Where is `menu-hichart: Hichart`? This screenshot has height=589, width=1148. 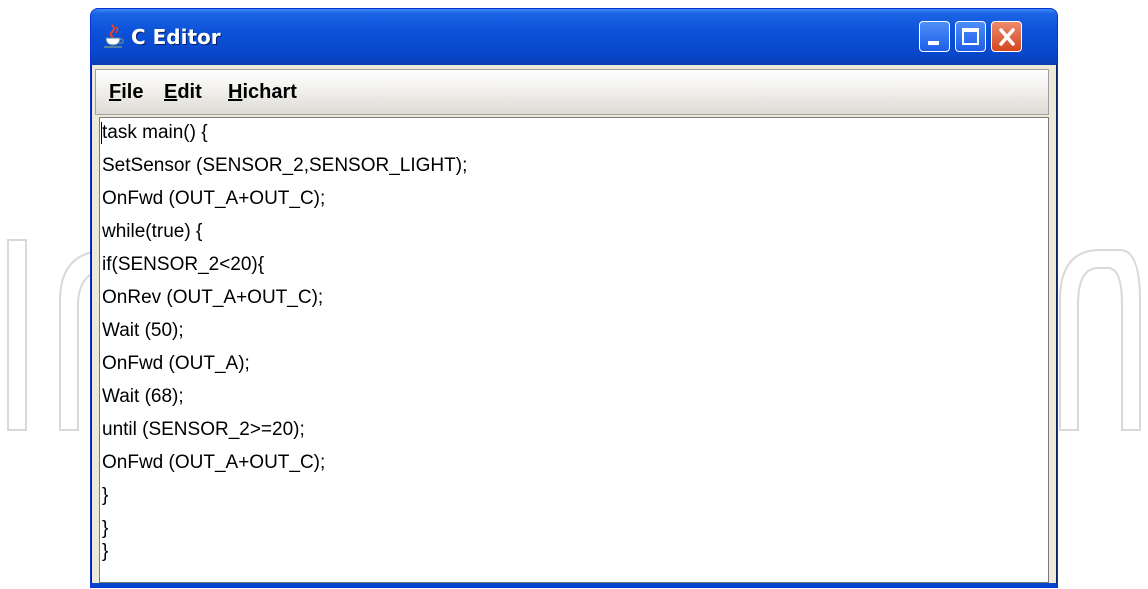 menu-hichart: Hichart is located at coordinates (262, 92).